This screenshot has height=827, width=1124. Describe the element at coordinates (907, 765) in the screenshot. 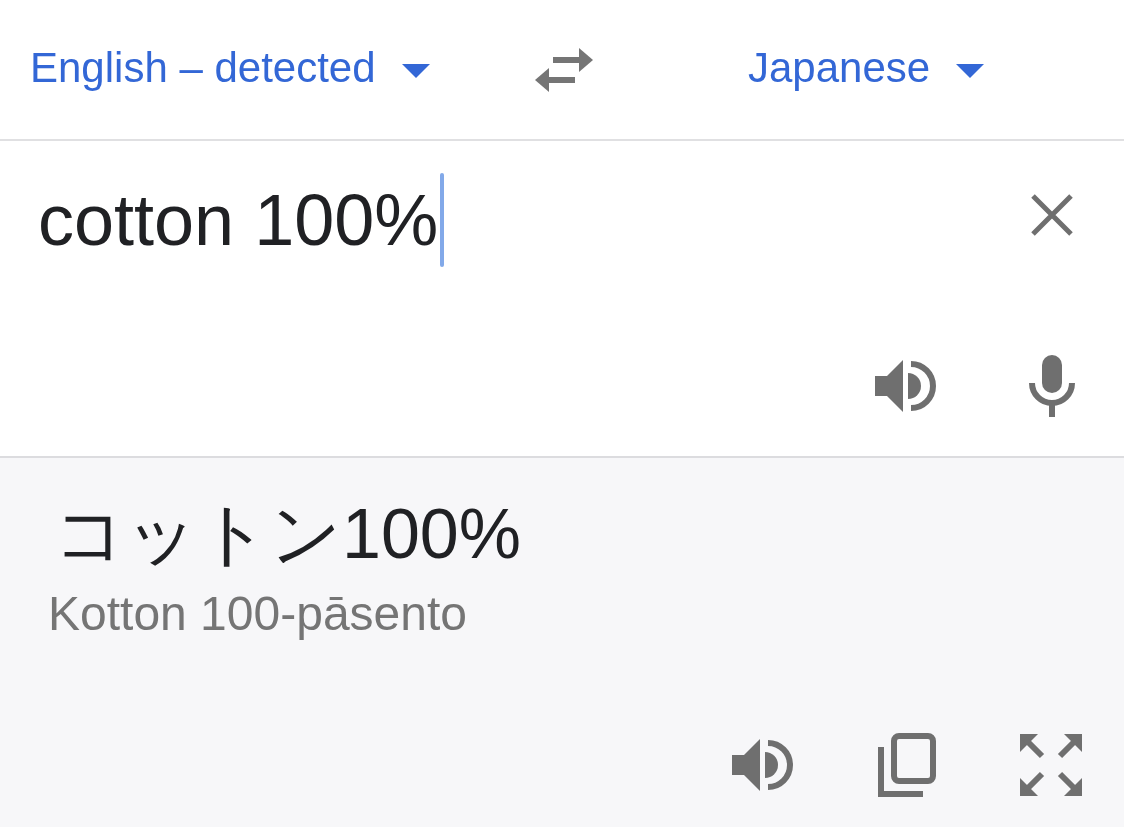

I see `copy-icon` at that location.